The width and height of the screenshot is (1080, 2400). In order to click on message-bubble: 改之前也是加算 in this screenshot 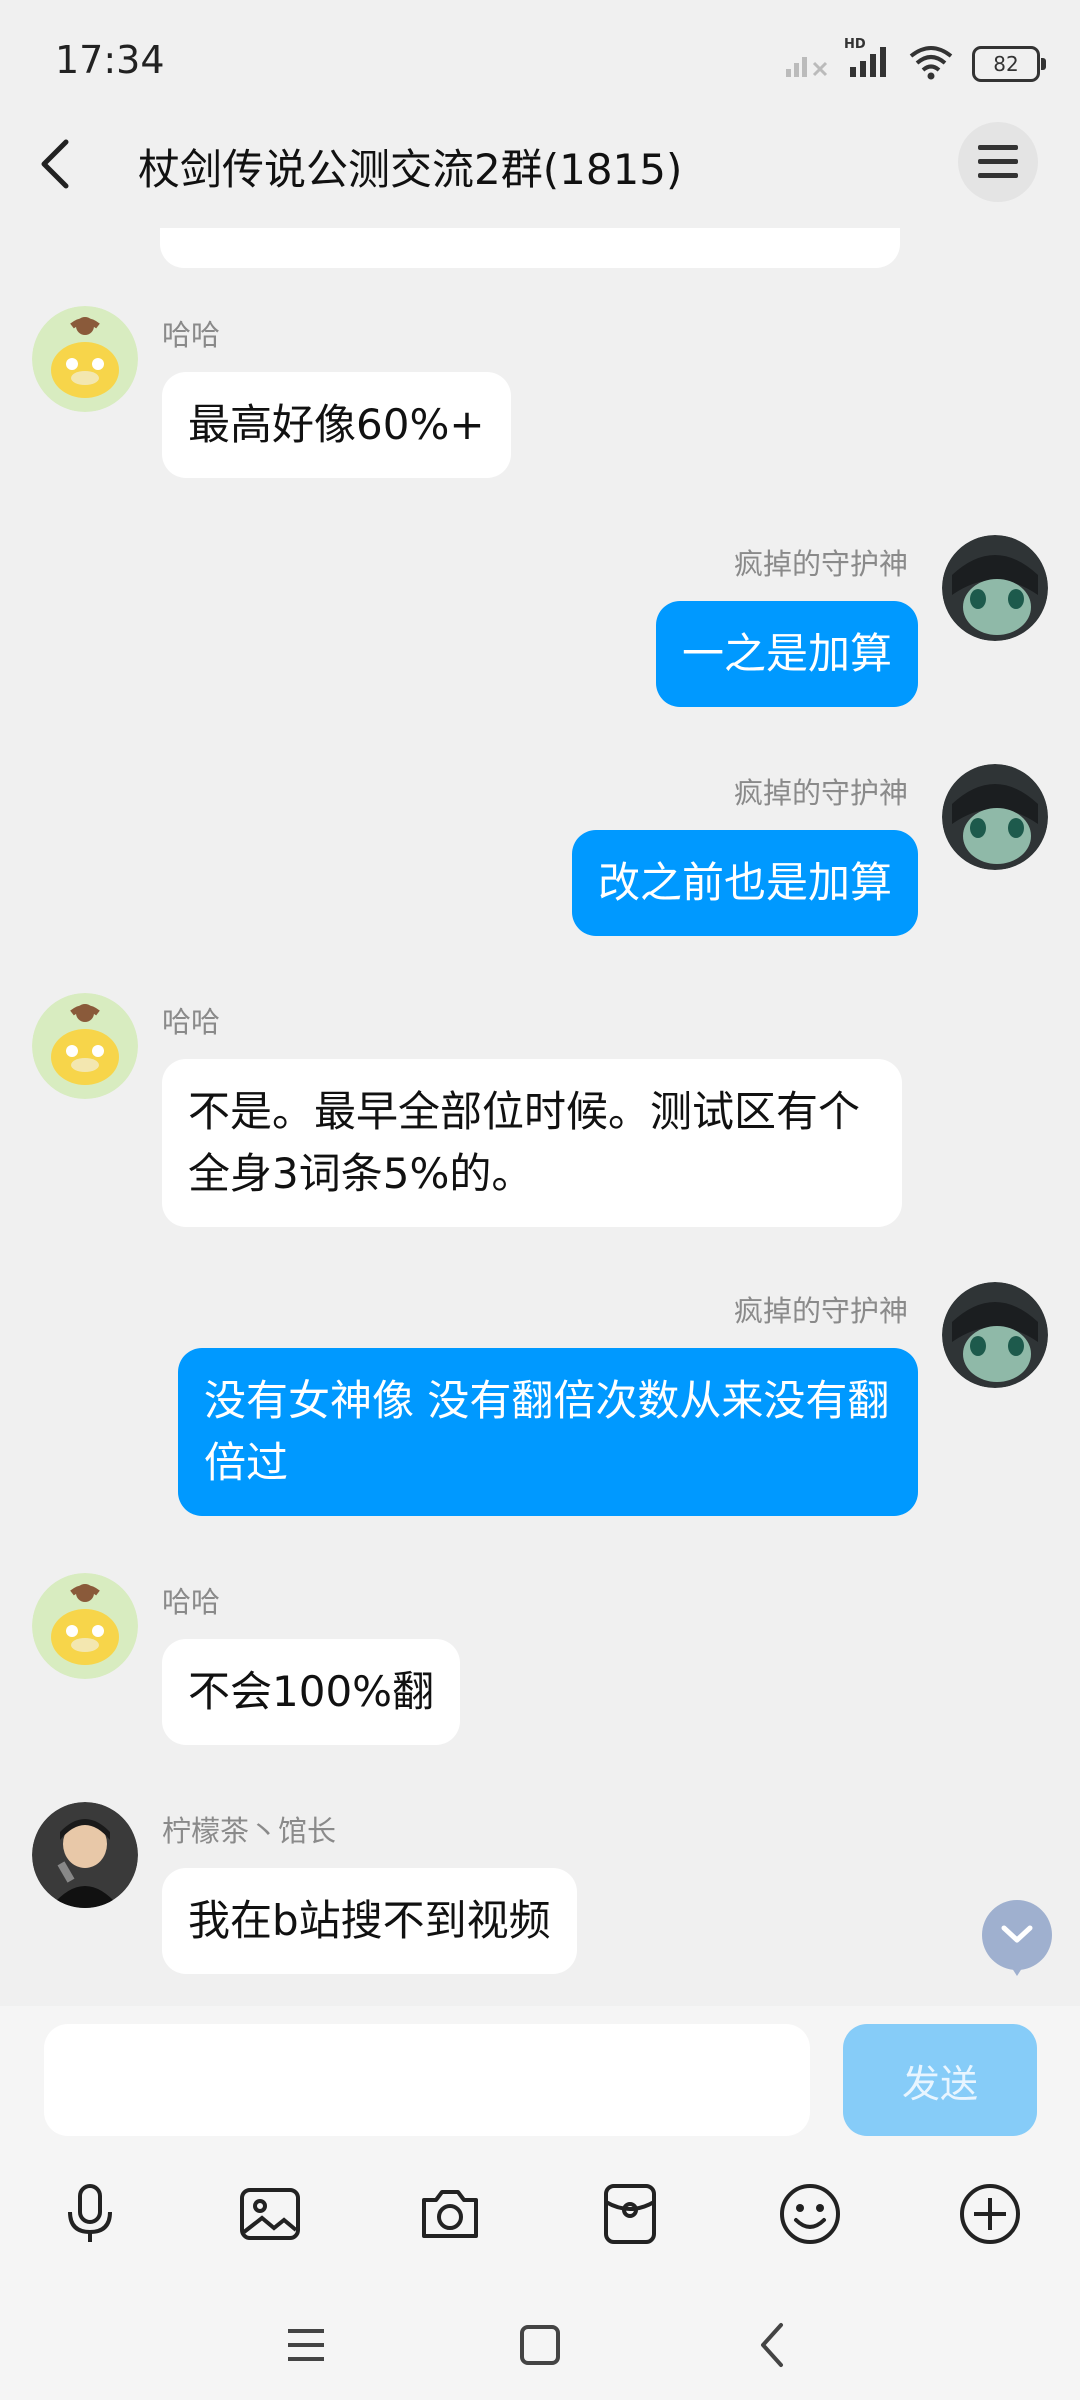, I will do `click(744, 883)`.